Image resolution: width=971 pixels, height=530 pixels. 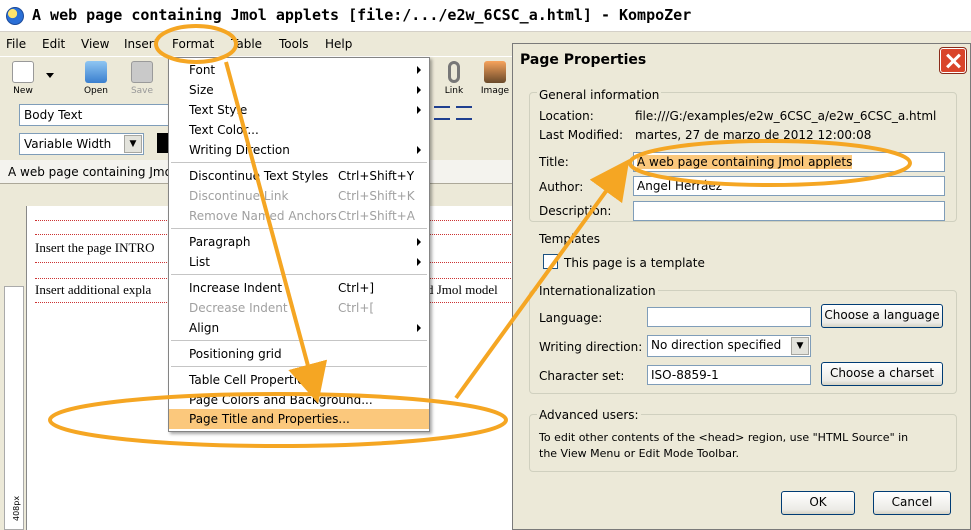 I want to click on menu-decrease-indent: Decrease Indent Ctrl+[, so click(x=299, y=308).